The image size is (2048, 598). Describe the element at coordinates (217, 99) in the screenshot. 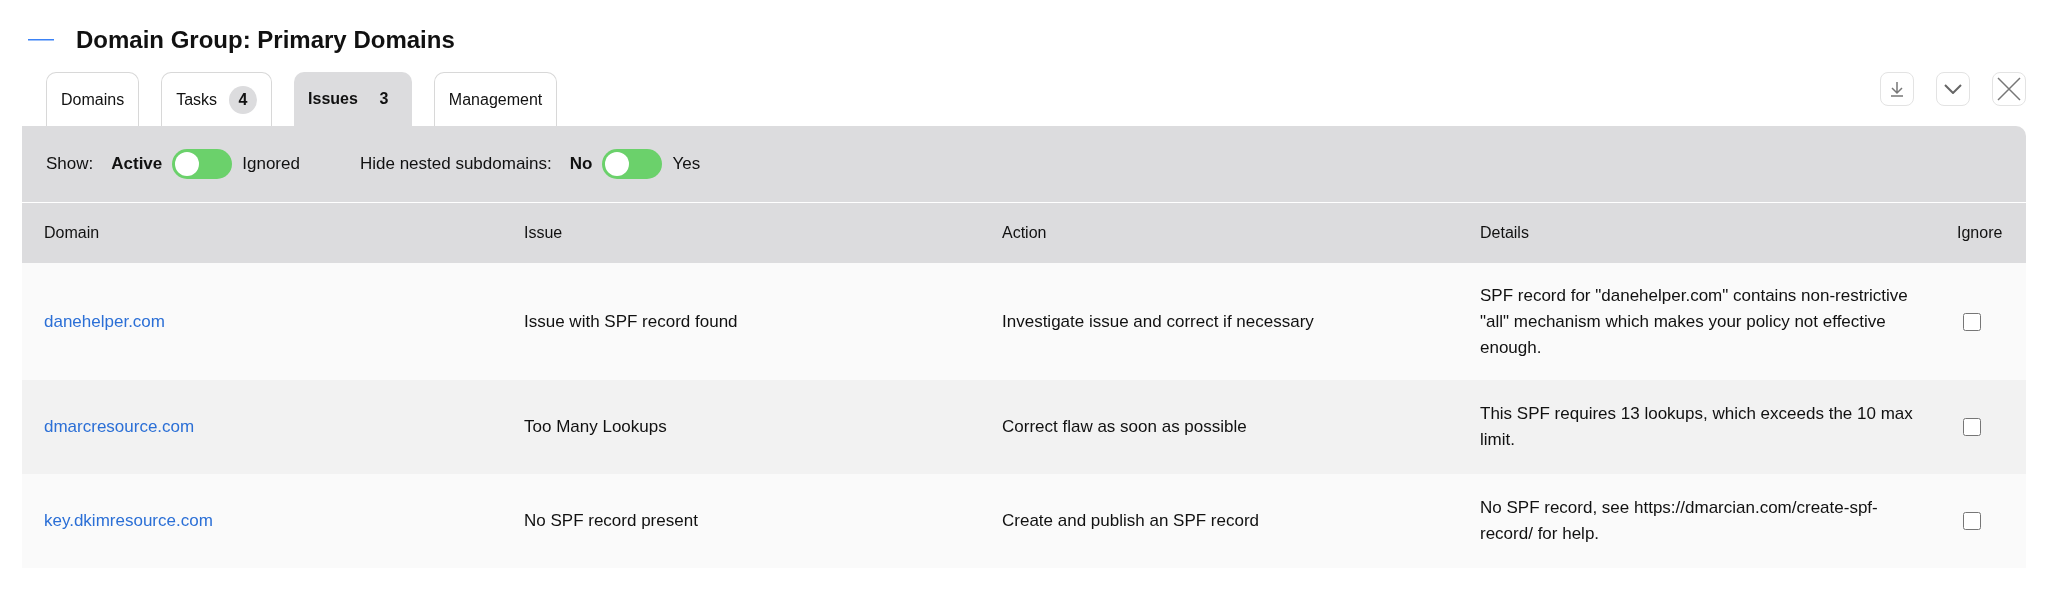

I see `tab: Tasks 4` at that location.